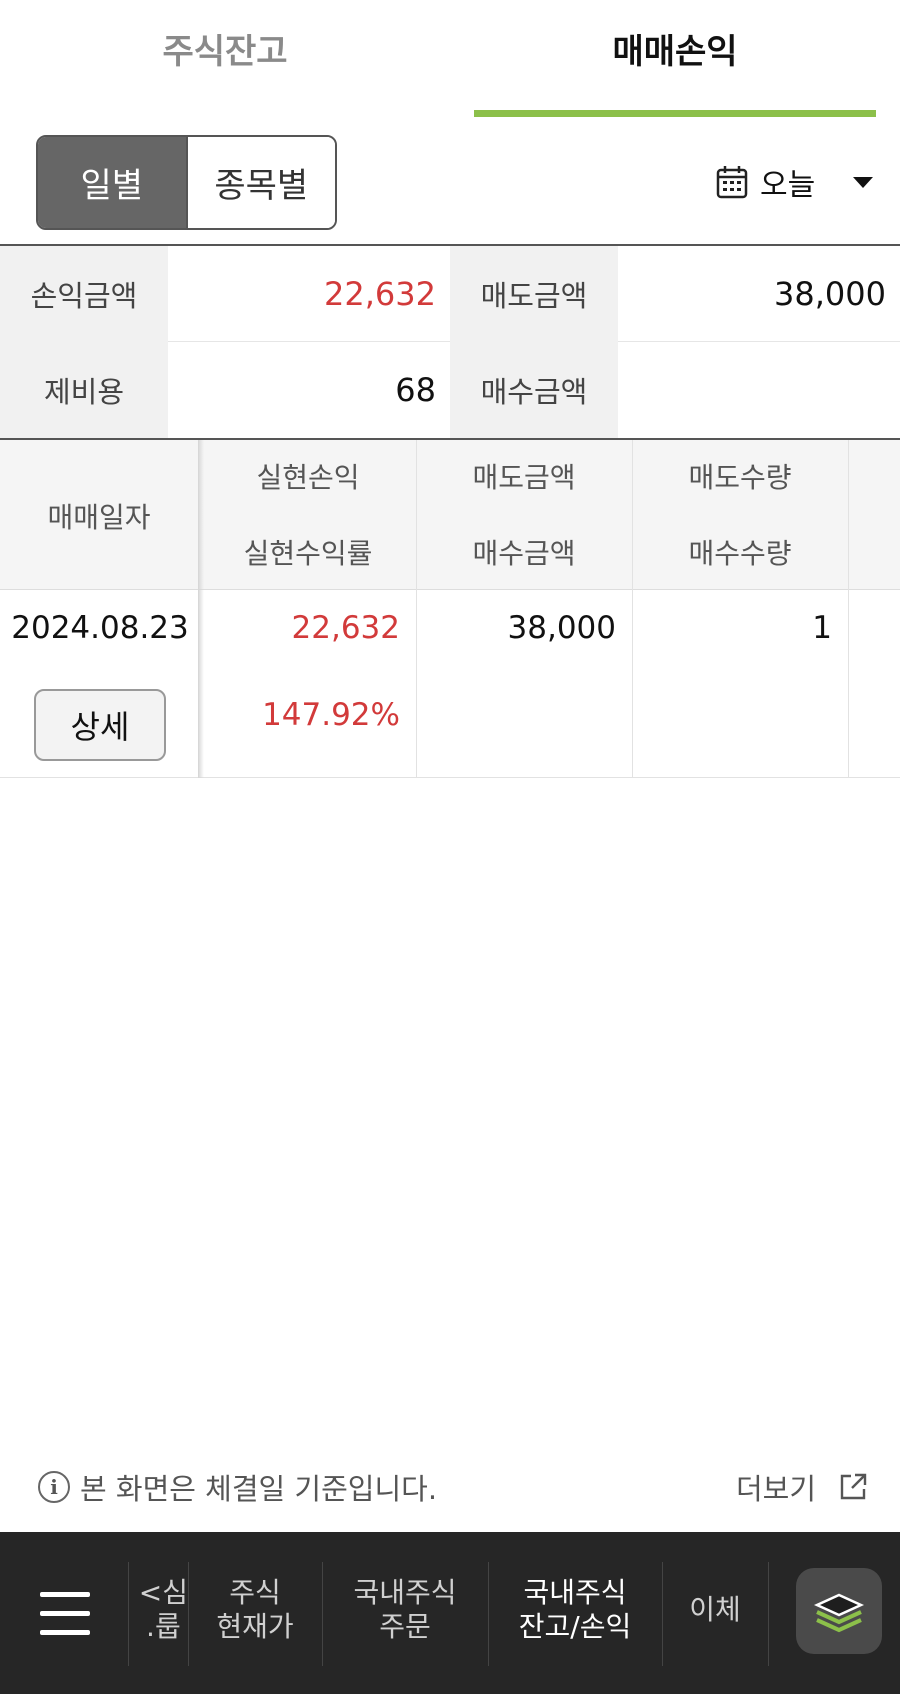  I want to click on hamburger-menu-icon, so click(65, 1614).